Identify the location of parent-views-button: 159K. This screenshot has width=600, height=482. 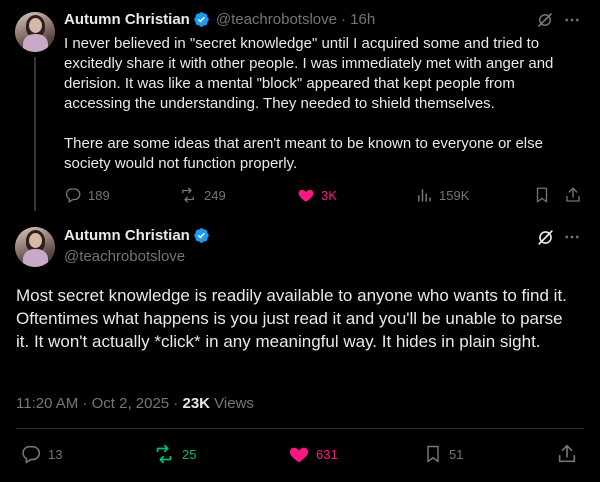
(442, 195).